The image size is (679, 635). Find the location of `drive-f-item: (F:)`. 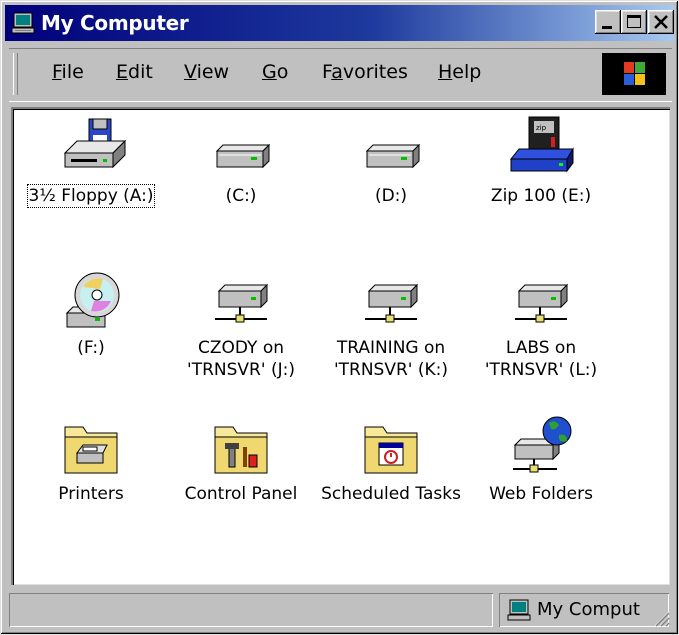

drive-f-item: (F:) is located at coordinates (91, 313).